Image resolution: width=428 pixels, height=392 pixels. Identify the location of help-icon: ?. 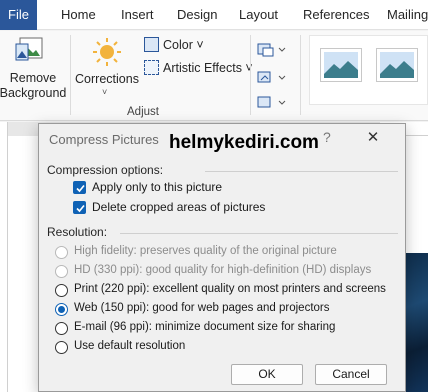
(327, 137).